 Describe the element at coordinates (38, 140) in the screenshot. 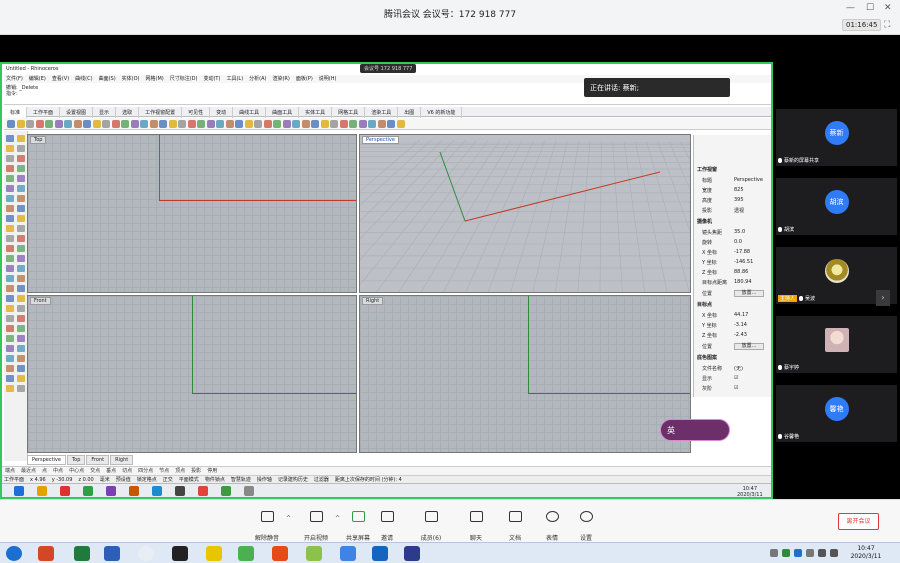

I see `viewport-label-top: Top` at that location.